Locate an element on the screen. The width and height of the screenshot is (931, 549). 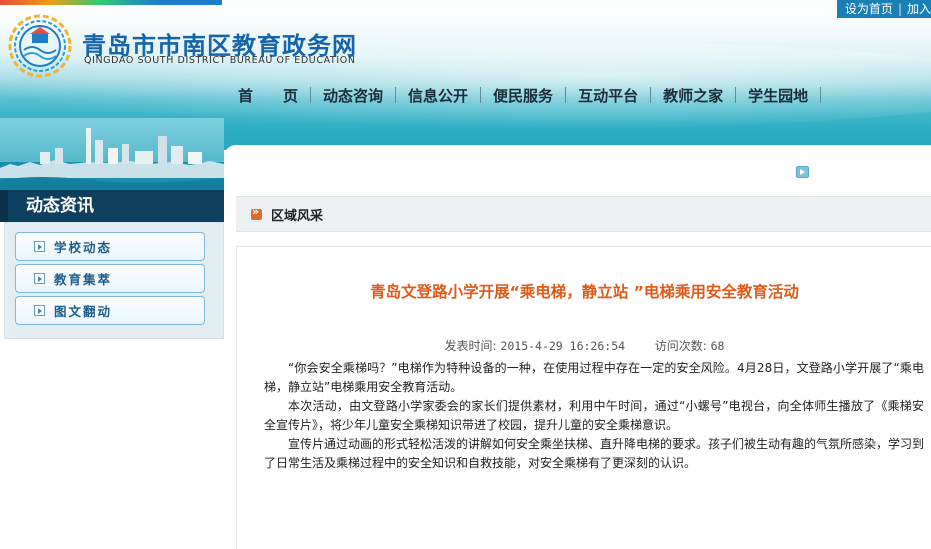
article-meta: 发表时间: 2015-4-29 16:26:54 访问次数: 68 is located at coordinates (584, 345).